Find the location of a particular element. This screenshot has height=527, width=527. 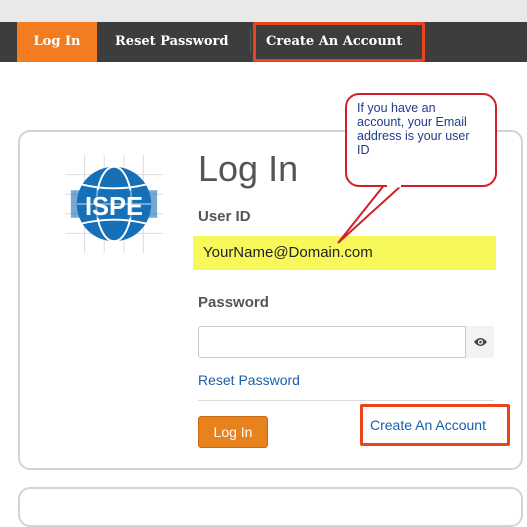

lower-card is located at coordinates (270, 507).